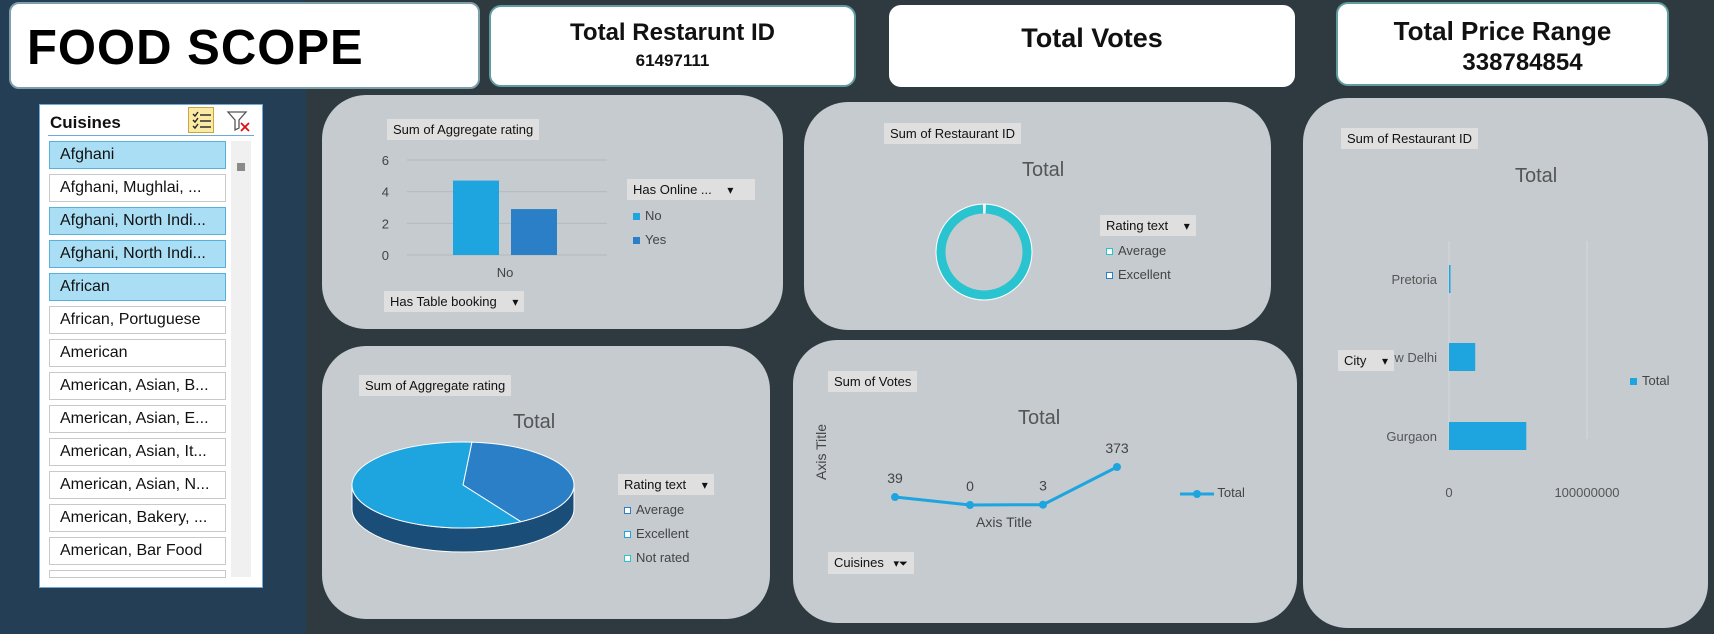  What do you see at coordinates (1502, 31) in the screenshot?
I see `kpi-title: Total Price Range` at bounding box center [1502, 31].